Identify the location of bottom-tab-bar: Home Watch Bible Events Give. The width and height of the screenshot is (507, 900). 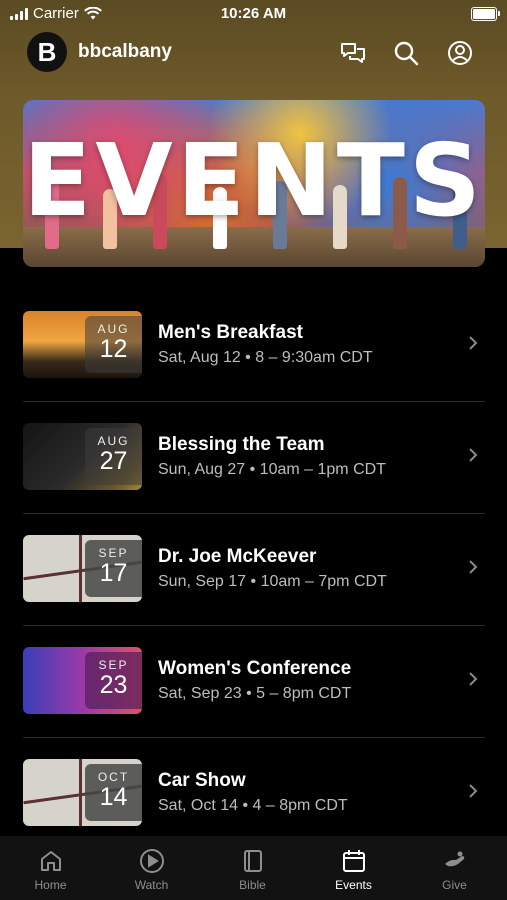
(253, 868).